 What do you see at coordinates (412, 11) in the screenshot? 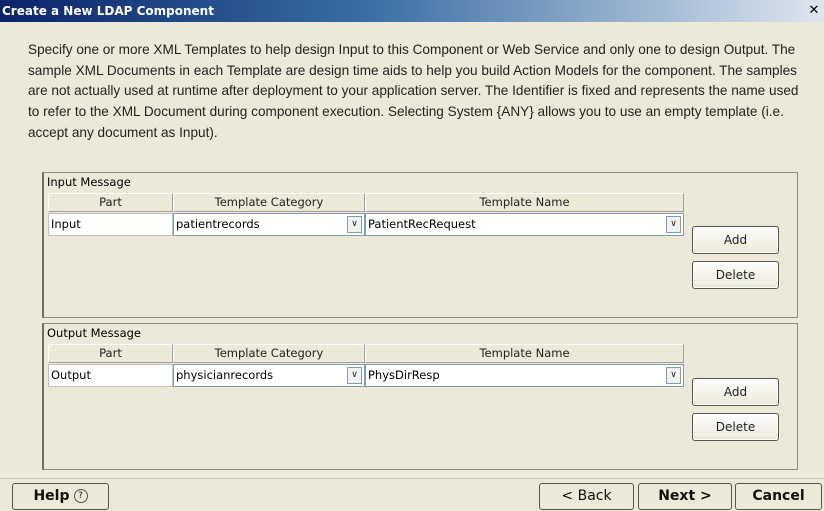
I see `title-bar: Create a New LDAP Component ✕` at bounding box center [412, 11].